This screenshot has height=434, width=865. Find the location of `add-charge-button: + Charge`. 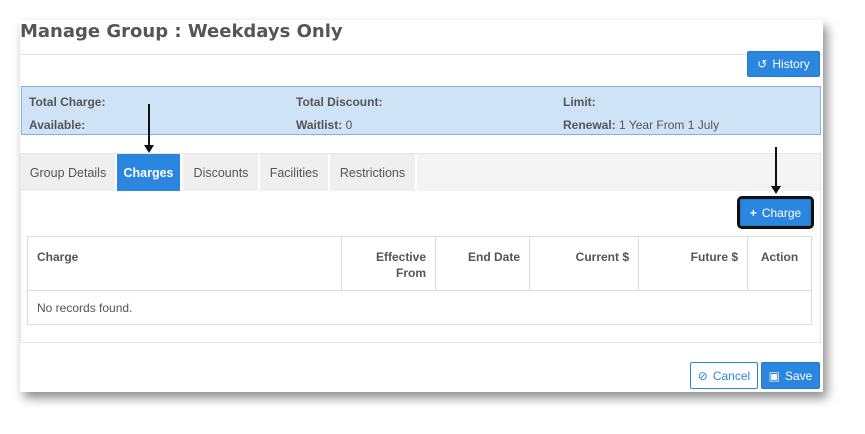

add-charge-button: + Charge is located at coordinates (775, 212).